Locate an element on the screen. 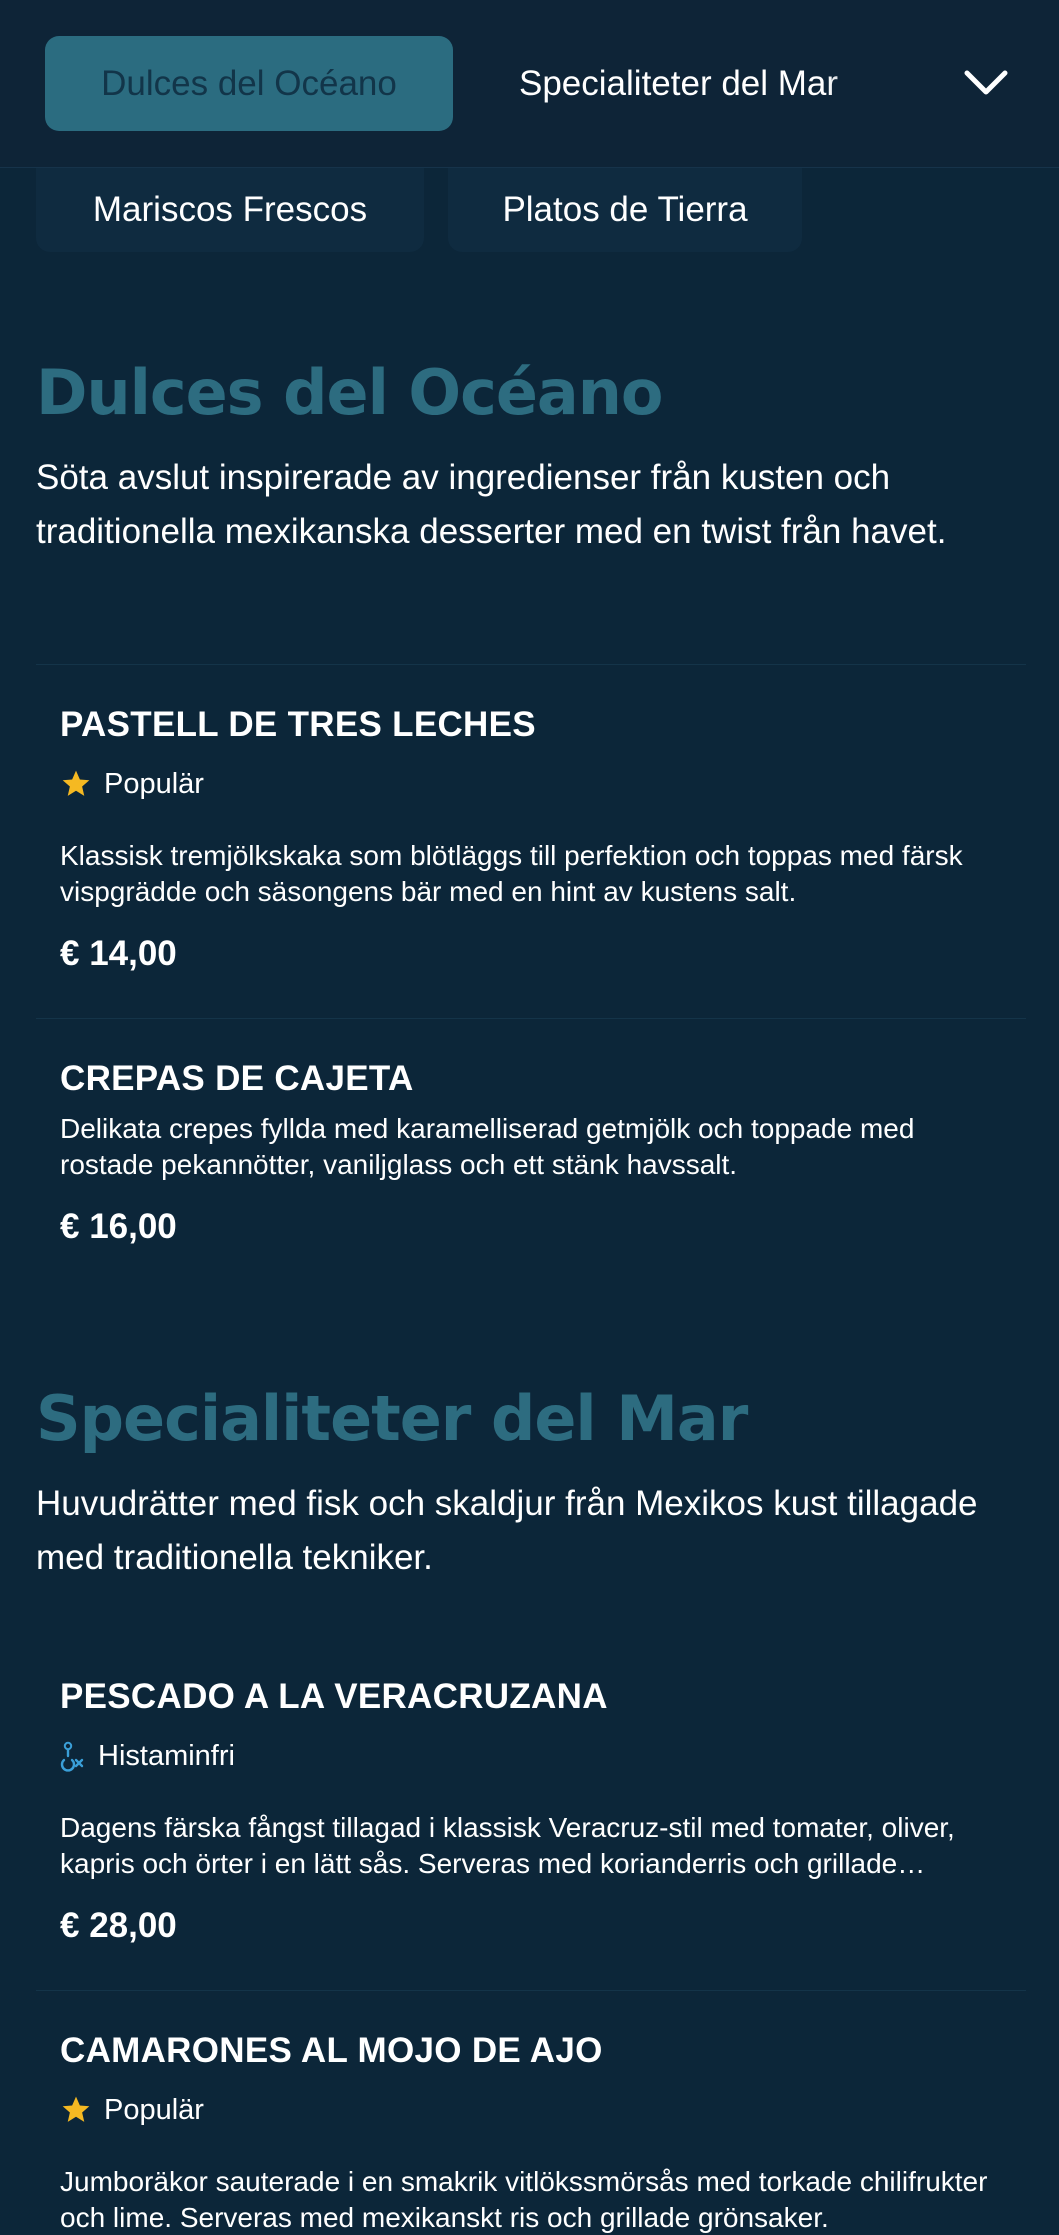 This screenshot has width=1059, height=2235. category-nav-bar: Dulces del Océano Specialiteter del Mar is located at coordinates (529, 84).